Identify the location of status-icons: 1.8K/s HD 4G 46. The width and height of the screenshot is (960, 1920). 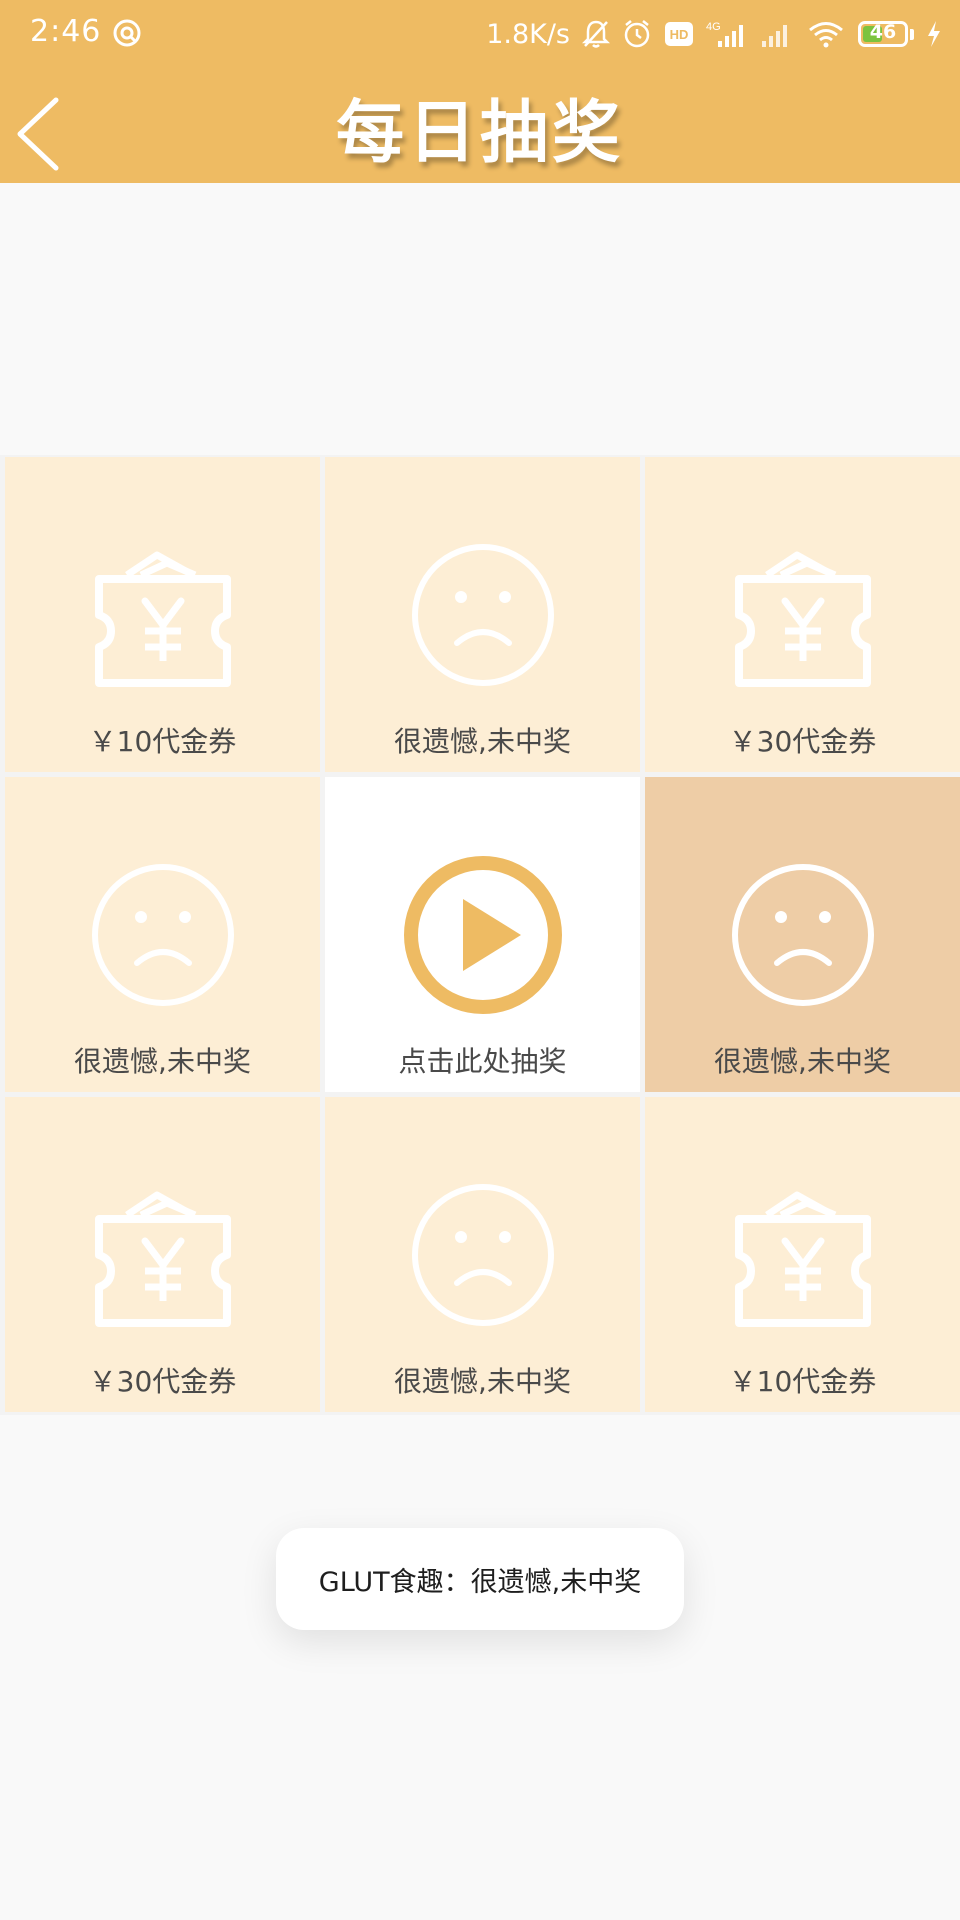
(714, 34).